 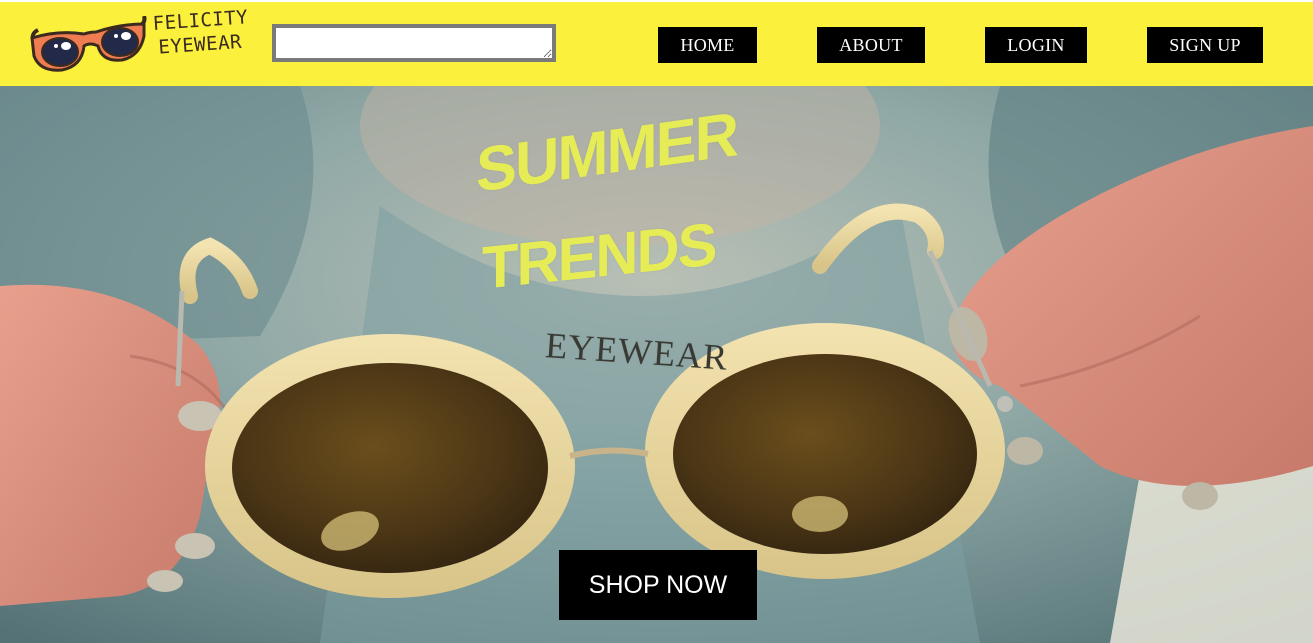 I want to click on brand-name: FELICITY EYEWEAR, so click(x=201, y=32).